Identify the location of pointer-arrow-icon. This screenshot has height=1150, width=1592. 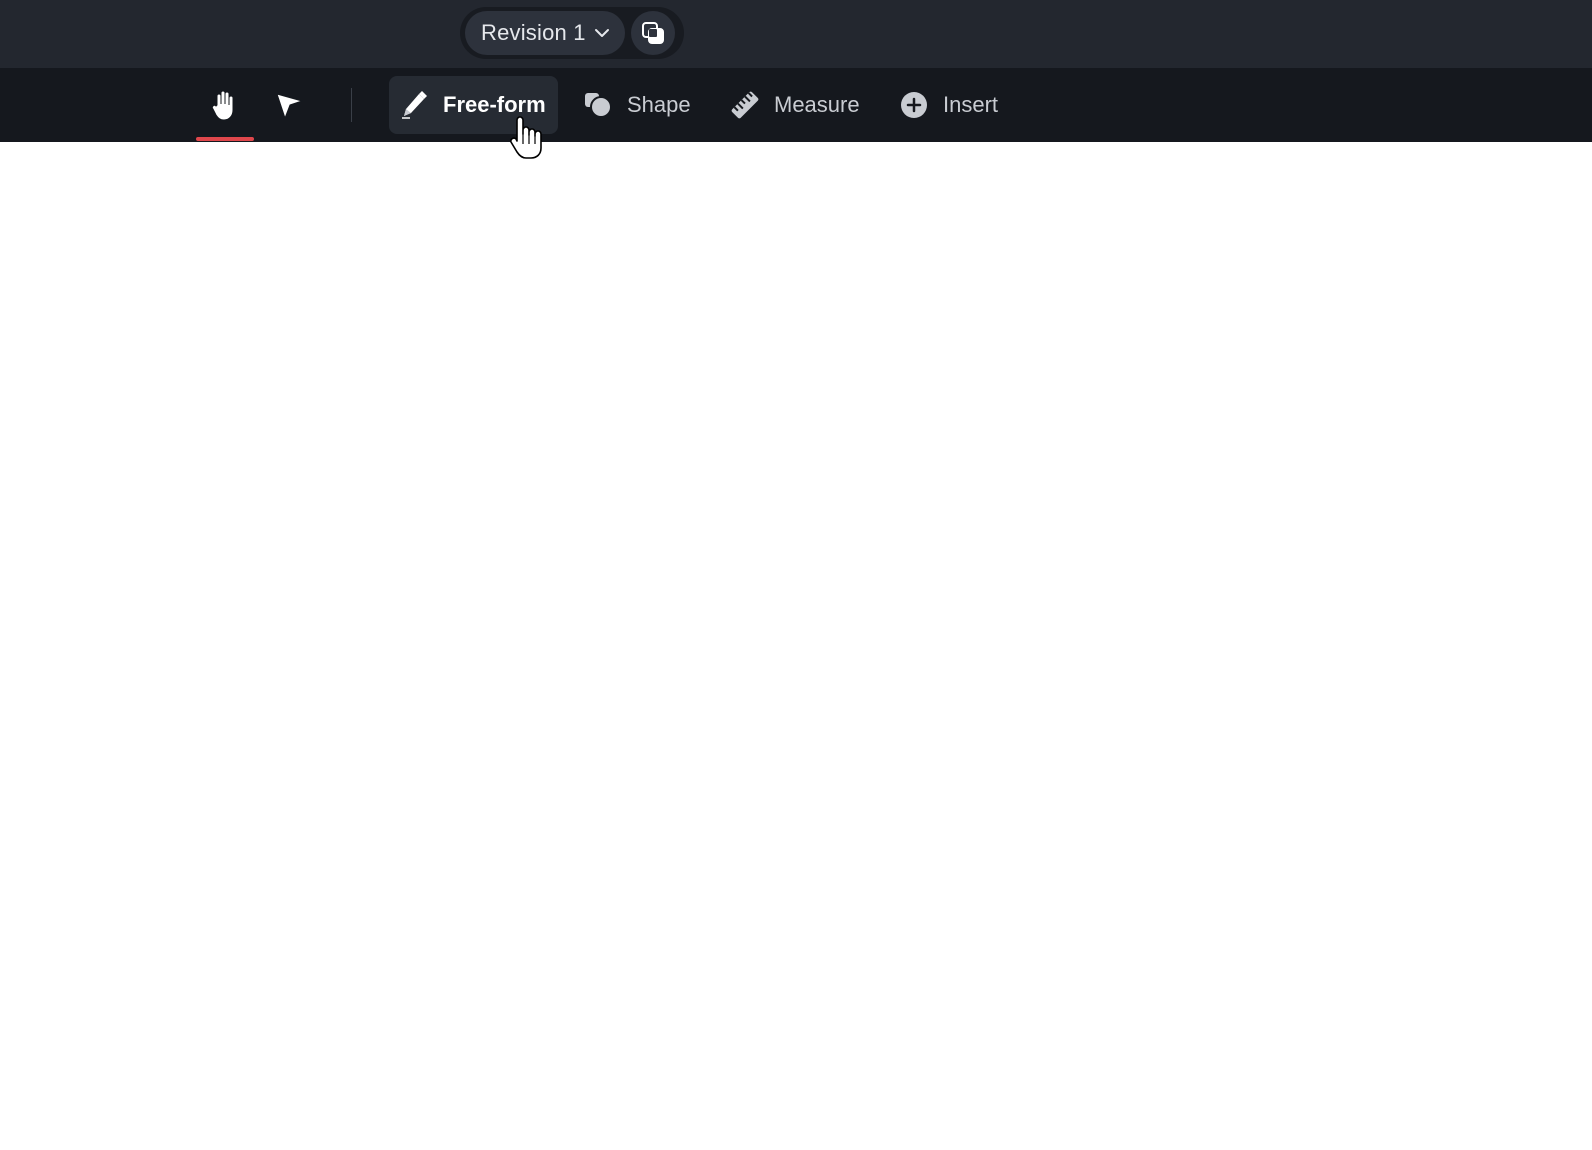
(289, 106).